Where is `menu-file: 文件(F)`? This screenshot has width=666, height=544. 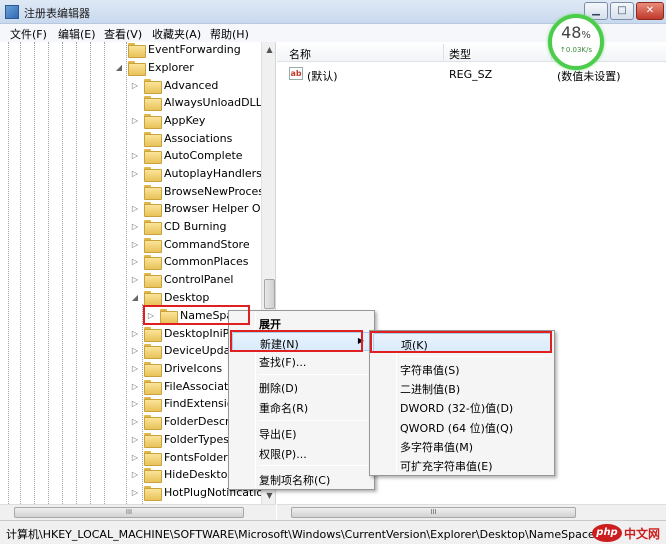
menu-file: 文件(F) is located at coordinates (28, 34).